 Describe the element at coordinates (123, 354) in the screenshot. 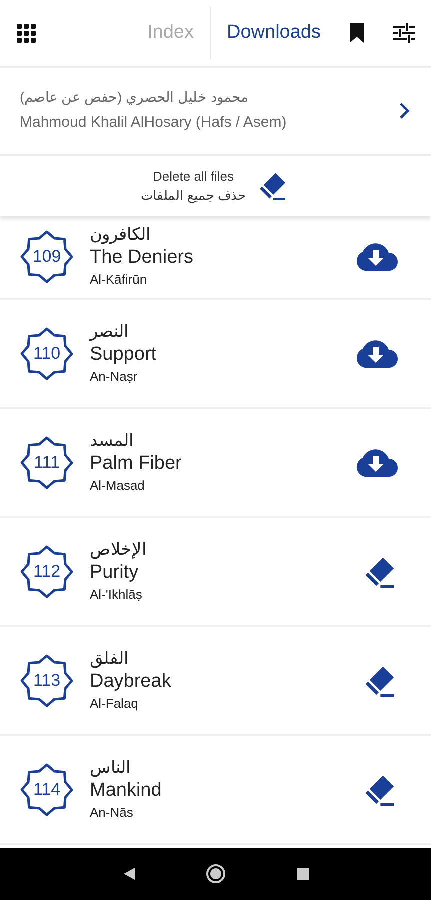

I see `surah-title: Support` at that location.